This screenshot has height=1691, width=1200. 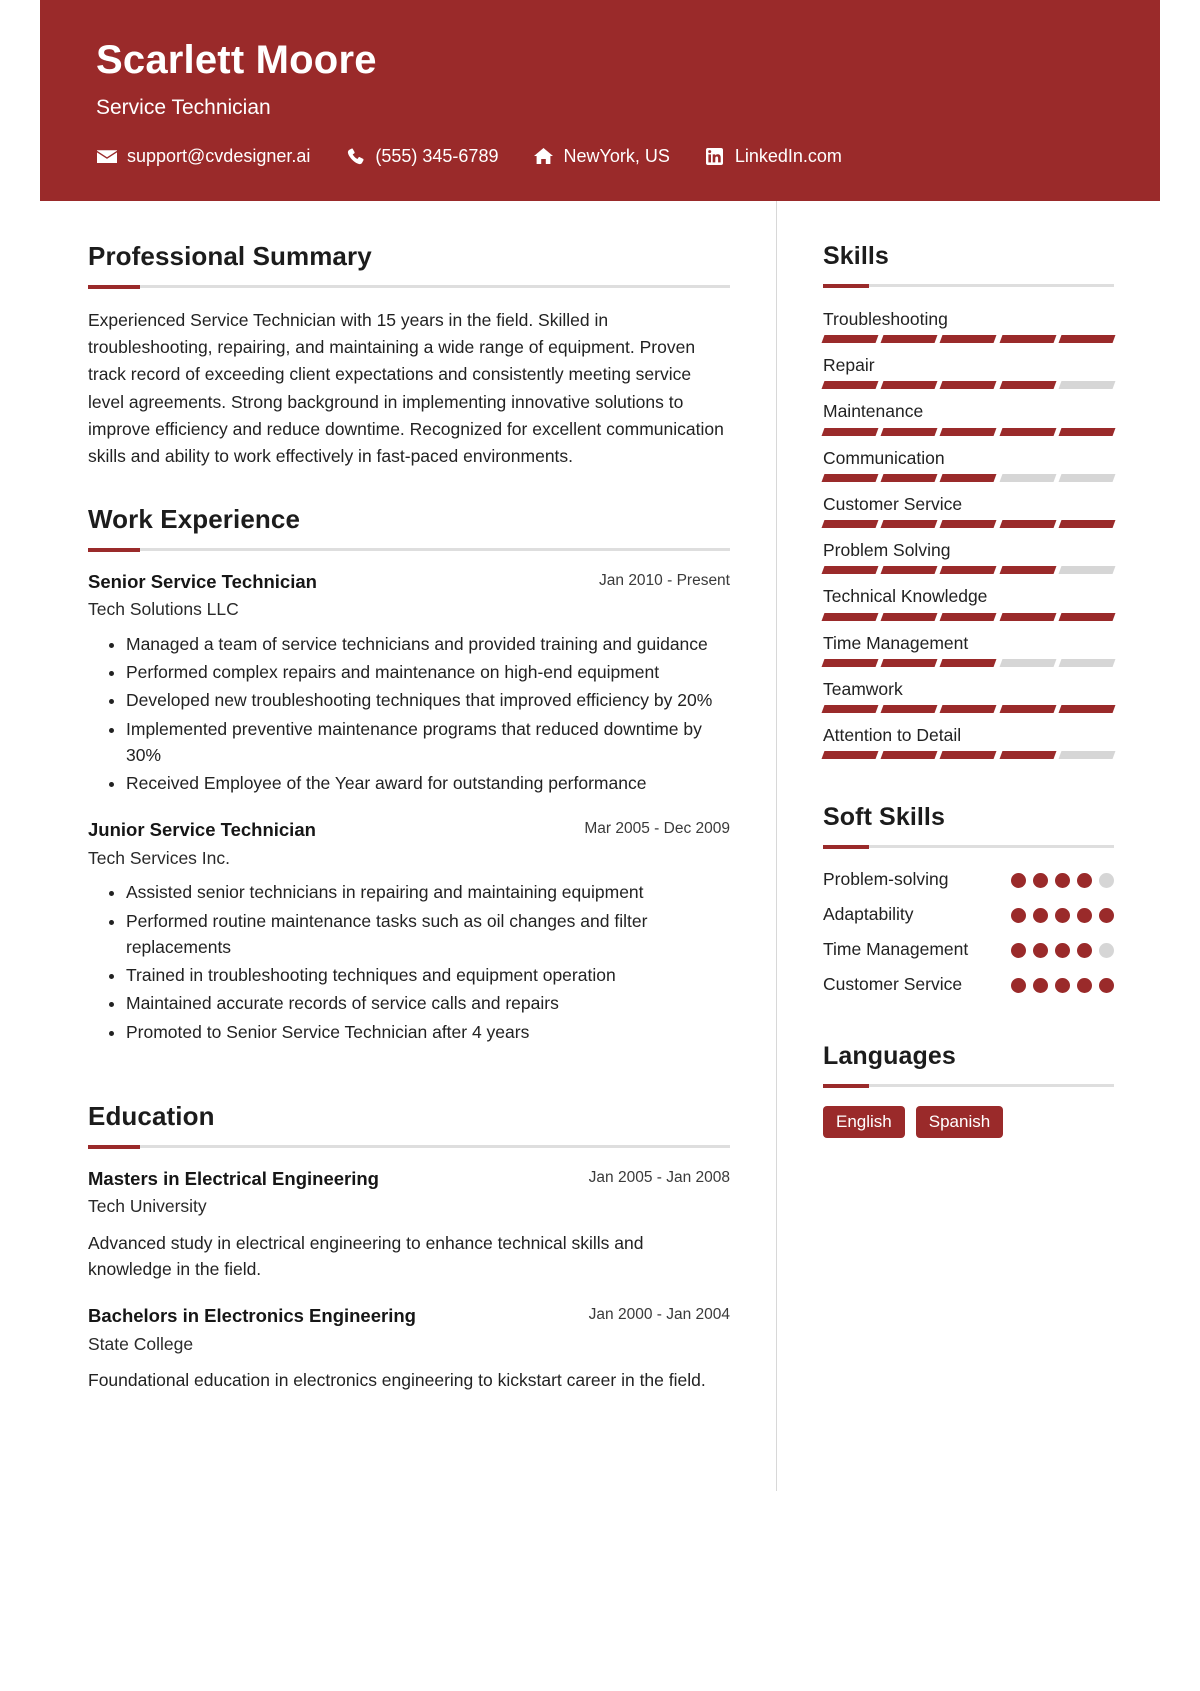 I want to click on contact-linkedin-text: LinkedIn.com, so click(x=788, y=155).